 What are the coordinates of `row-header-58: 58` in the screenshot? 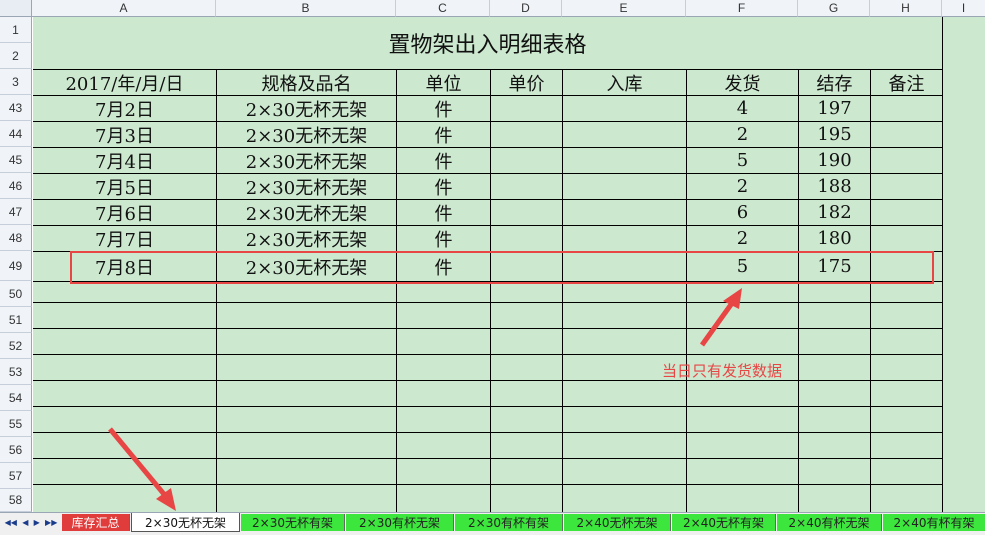 It's located at (16, 500).